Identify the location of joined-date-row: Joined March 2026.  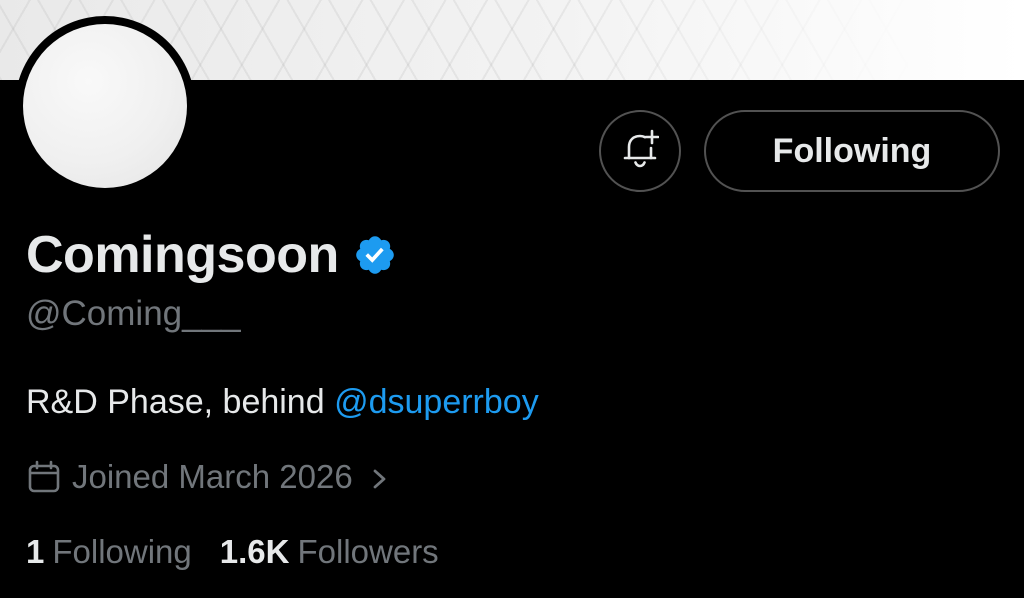
(208, 477).